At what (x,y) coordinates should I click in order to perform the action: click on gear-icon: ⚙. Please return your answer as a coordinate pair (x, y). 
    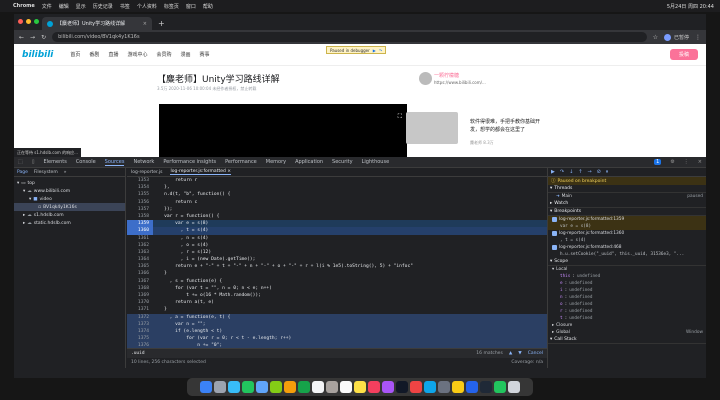
    Looking at the image, I should click on (672, 162).